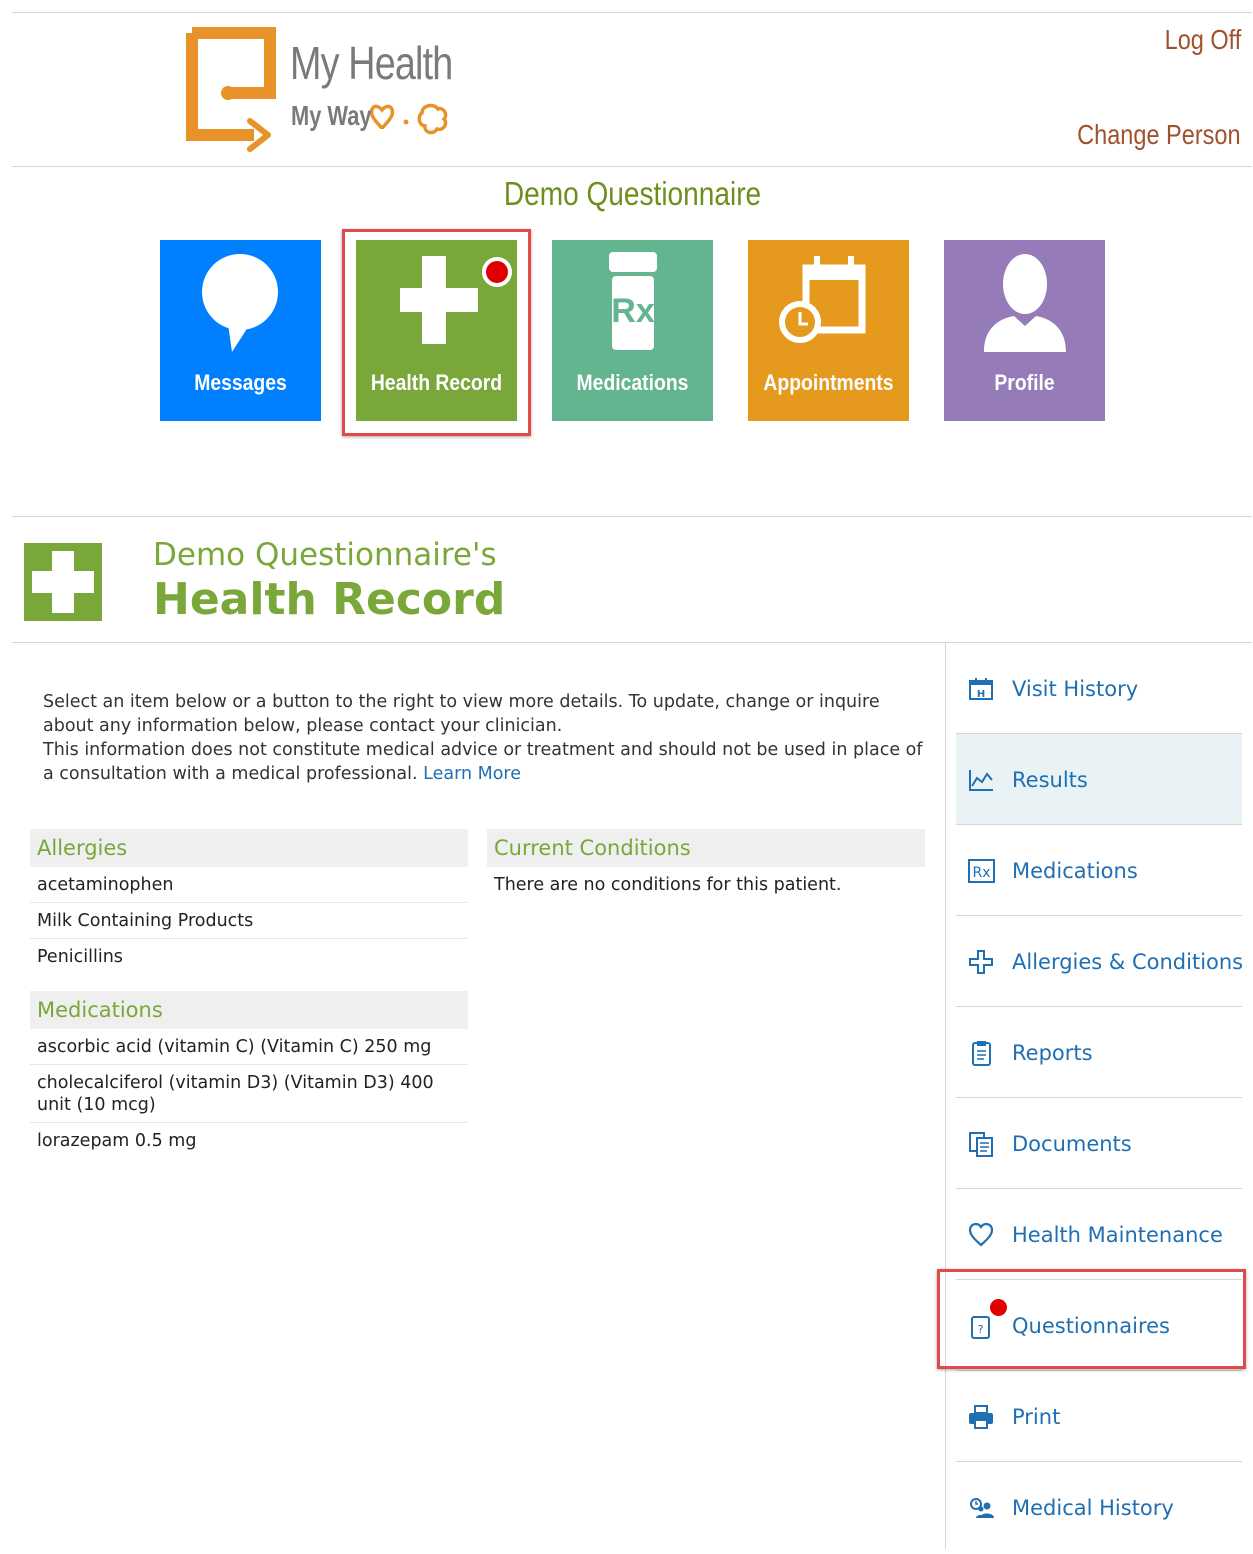 The image size is (1253, 1554). I want to click on top-divider, so click(632, 12).